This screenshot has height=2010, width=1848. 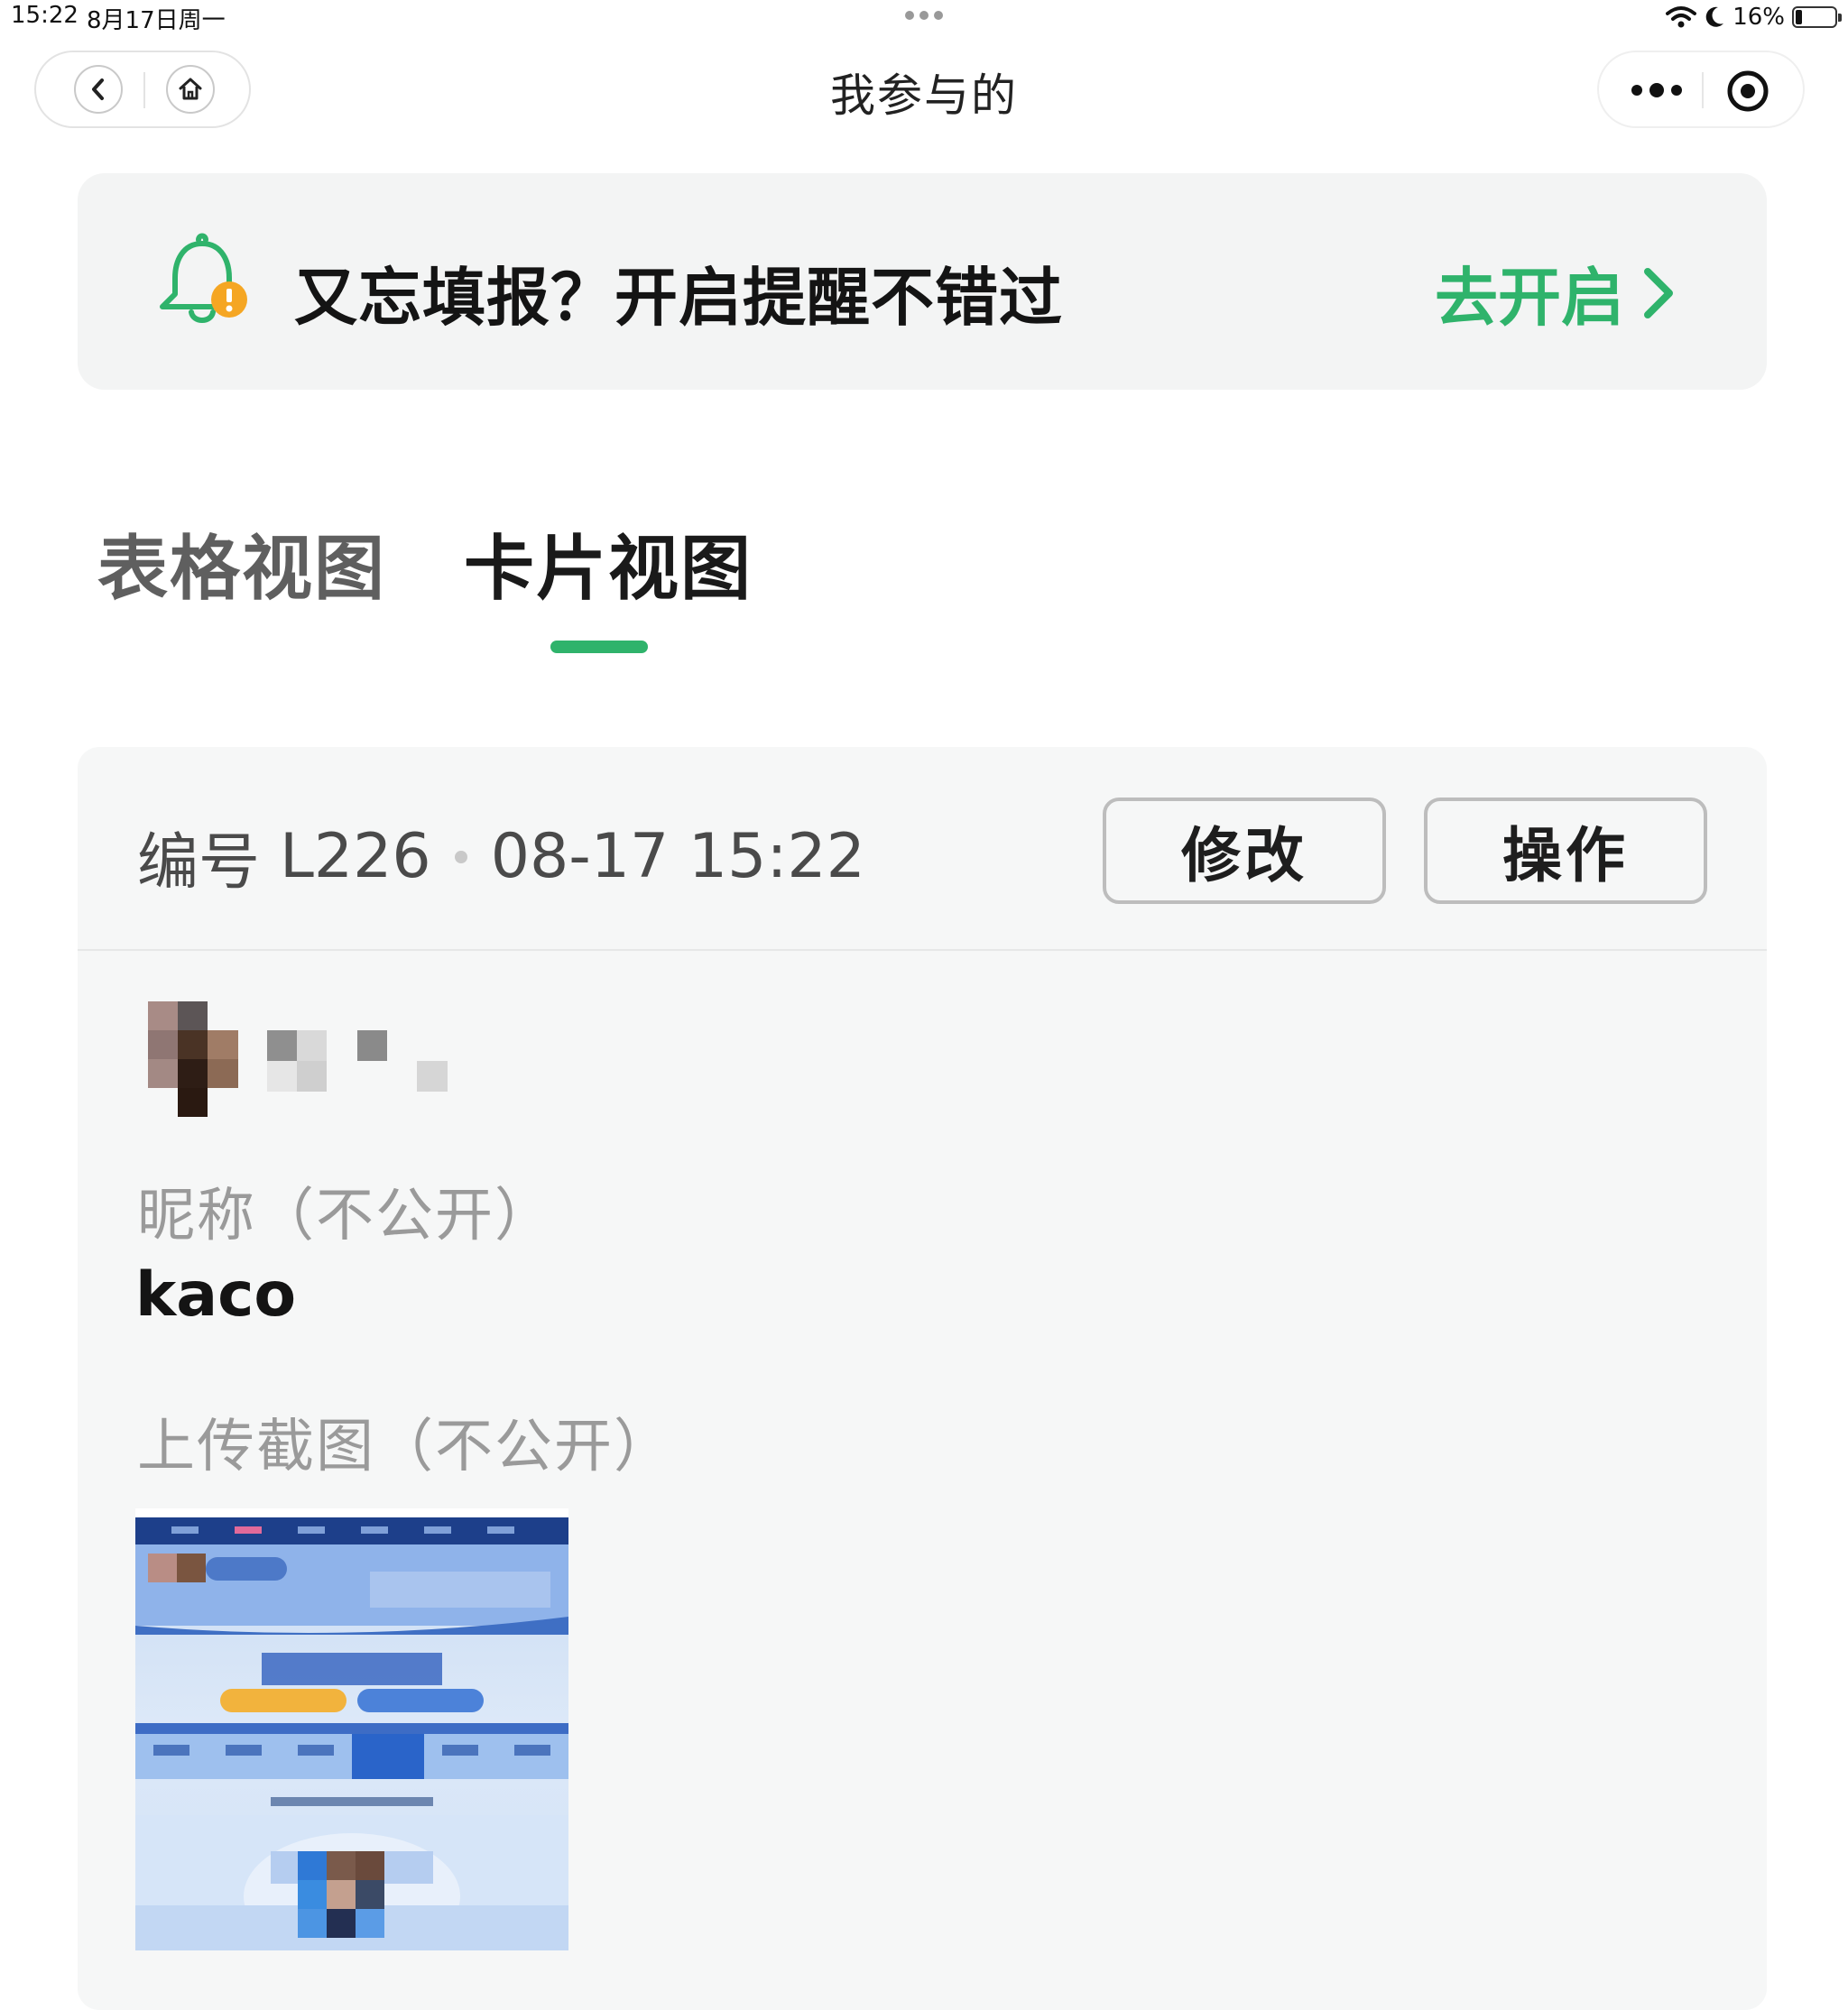 What do you see at coordinates (677, 856) in the screenshot?
I see `record-timestamp: 08-17 15:22` at bounding box center [677, 856].